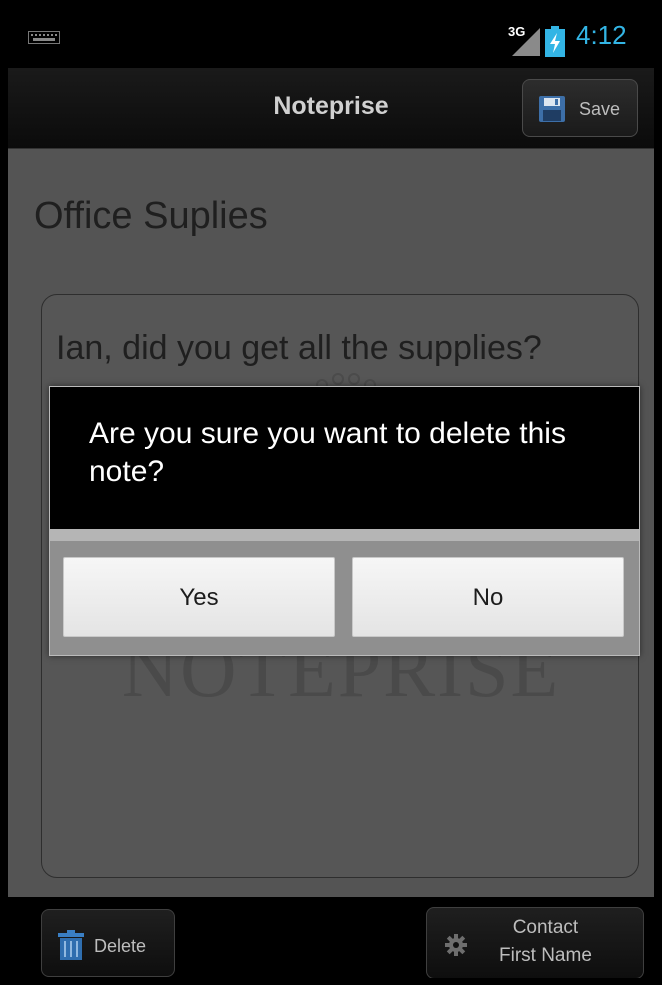 The image size is (662, 985). I want to click on network-type: 3G, so click(516, 31).